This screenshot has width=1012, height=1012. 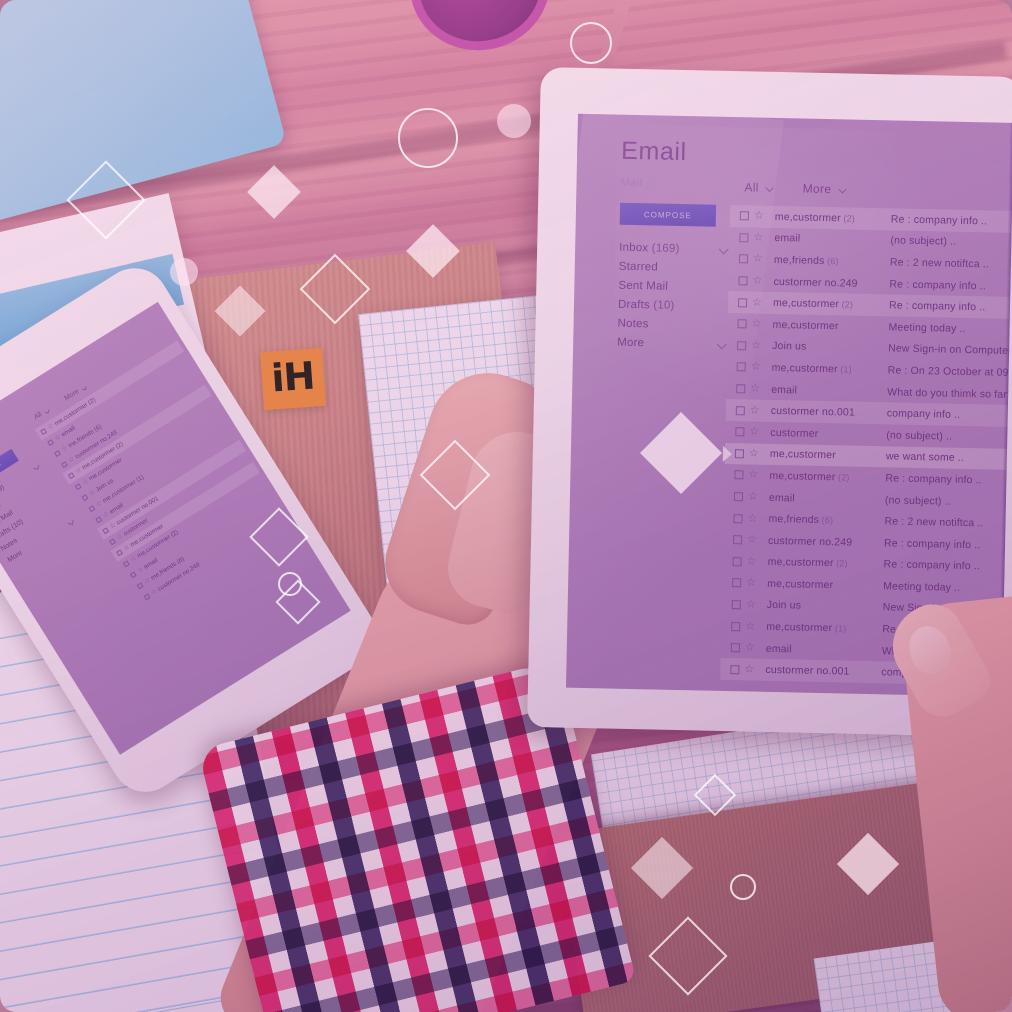 What do you see at coordinates (789, 347) in the screenshot?
I see `mail-sender: Join us` at bounding box center [789, 347].